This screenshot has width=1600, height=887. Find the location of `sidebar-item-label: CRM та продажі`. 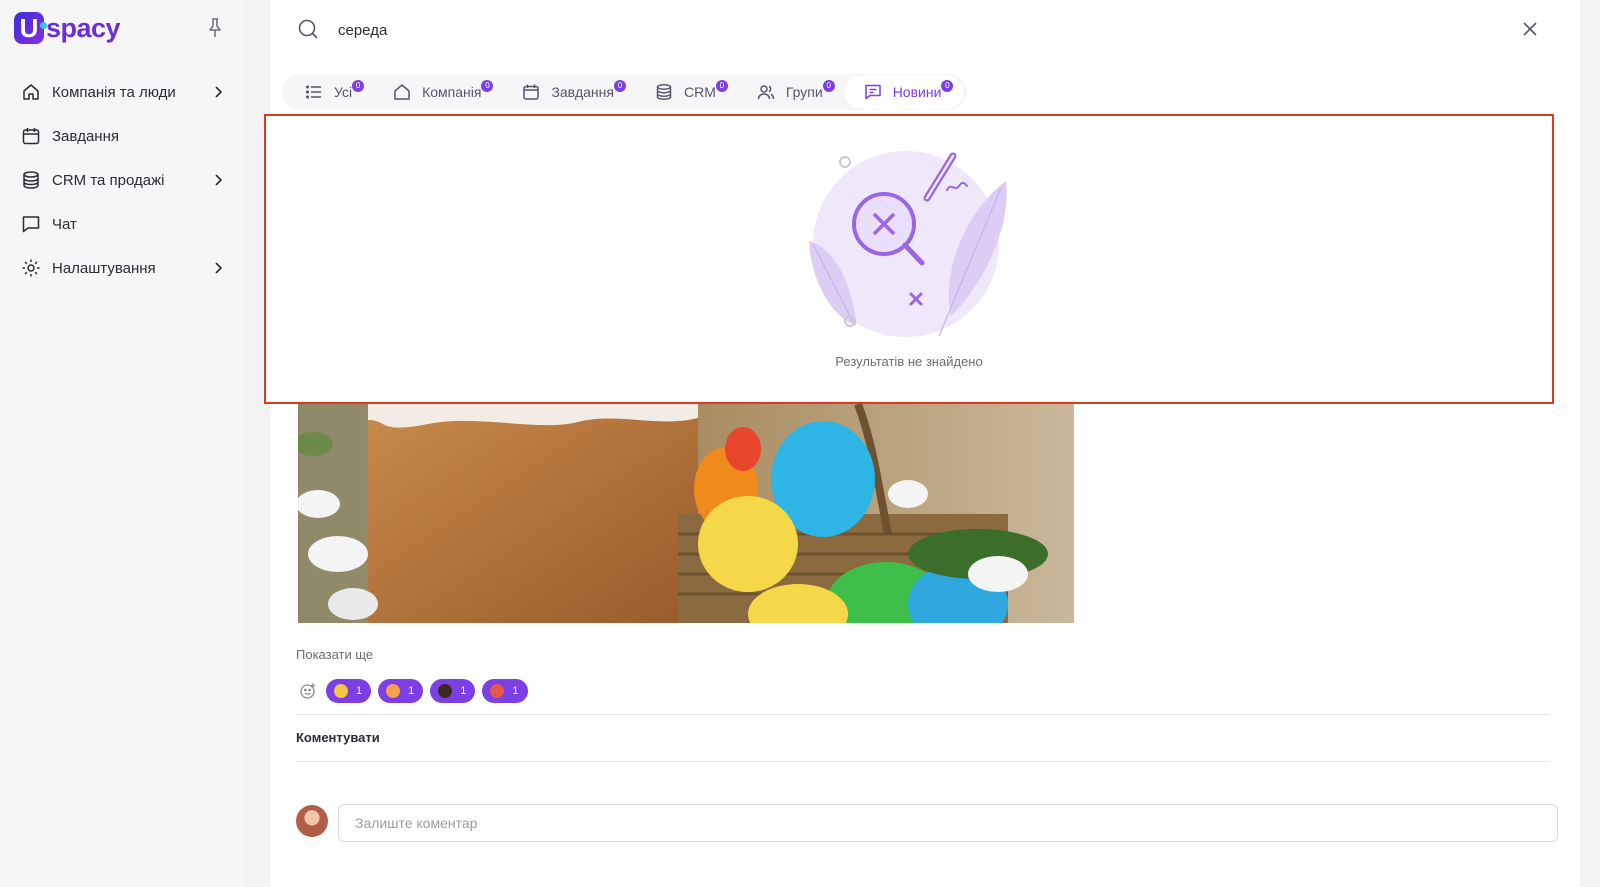

sidebar-item-label: CRM та продажі is located at coordinates (108, 180).